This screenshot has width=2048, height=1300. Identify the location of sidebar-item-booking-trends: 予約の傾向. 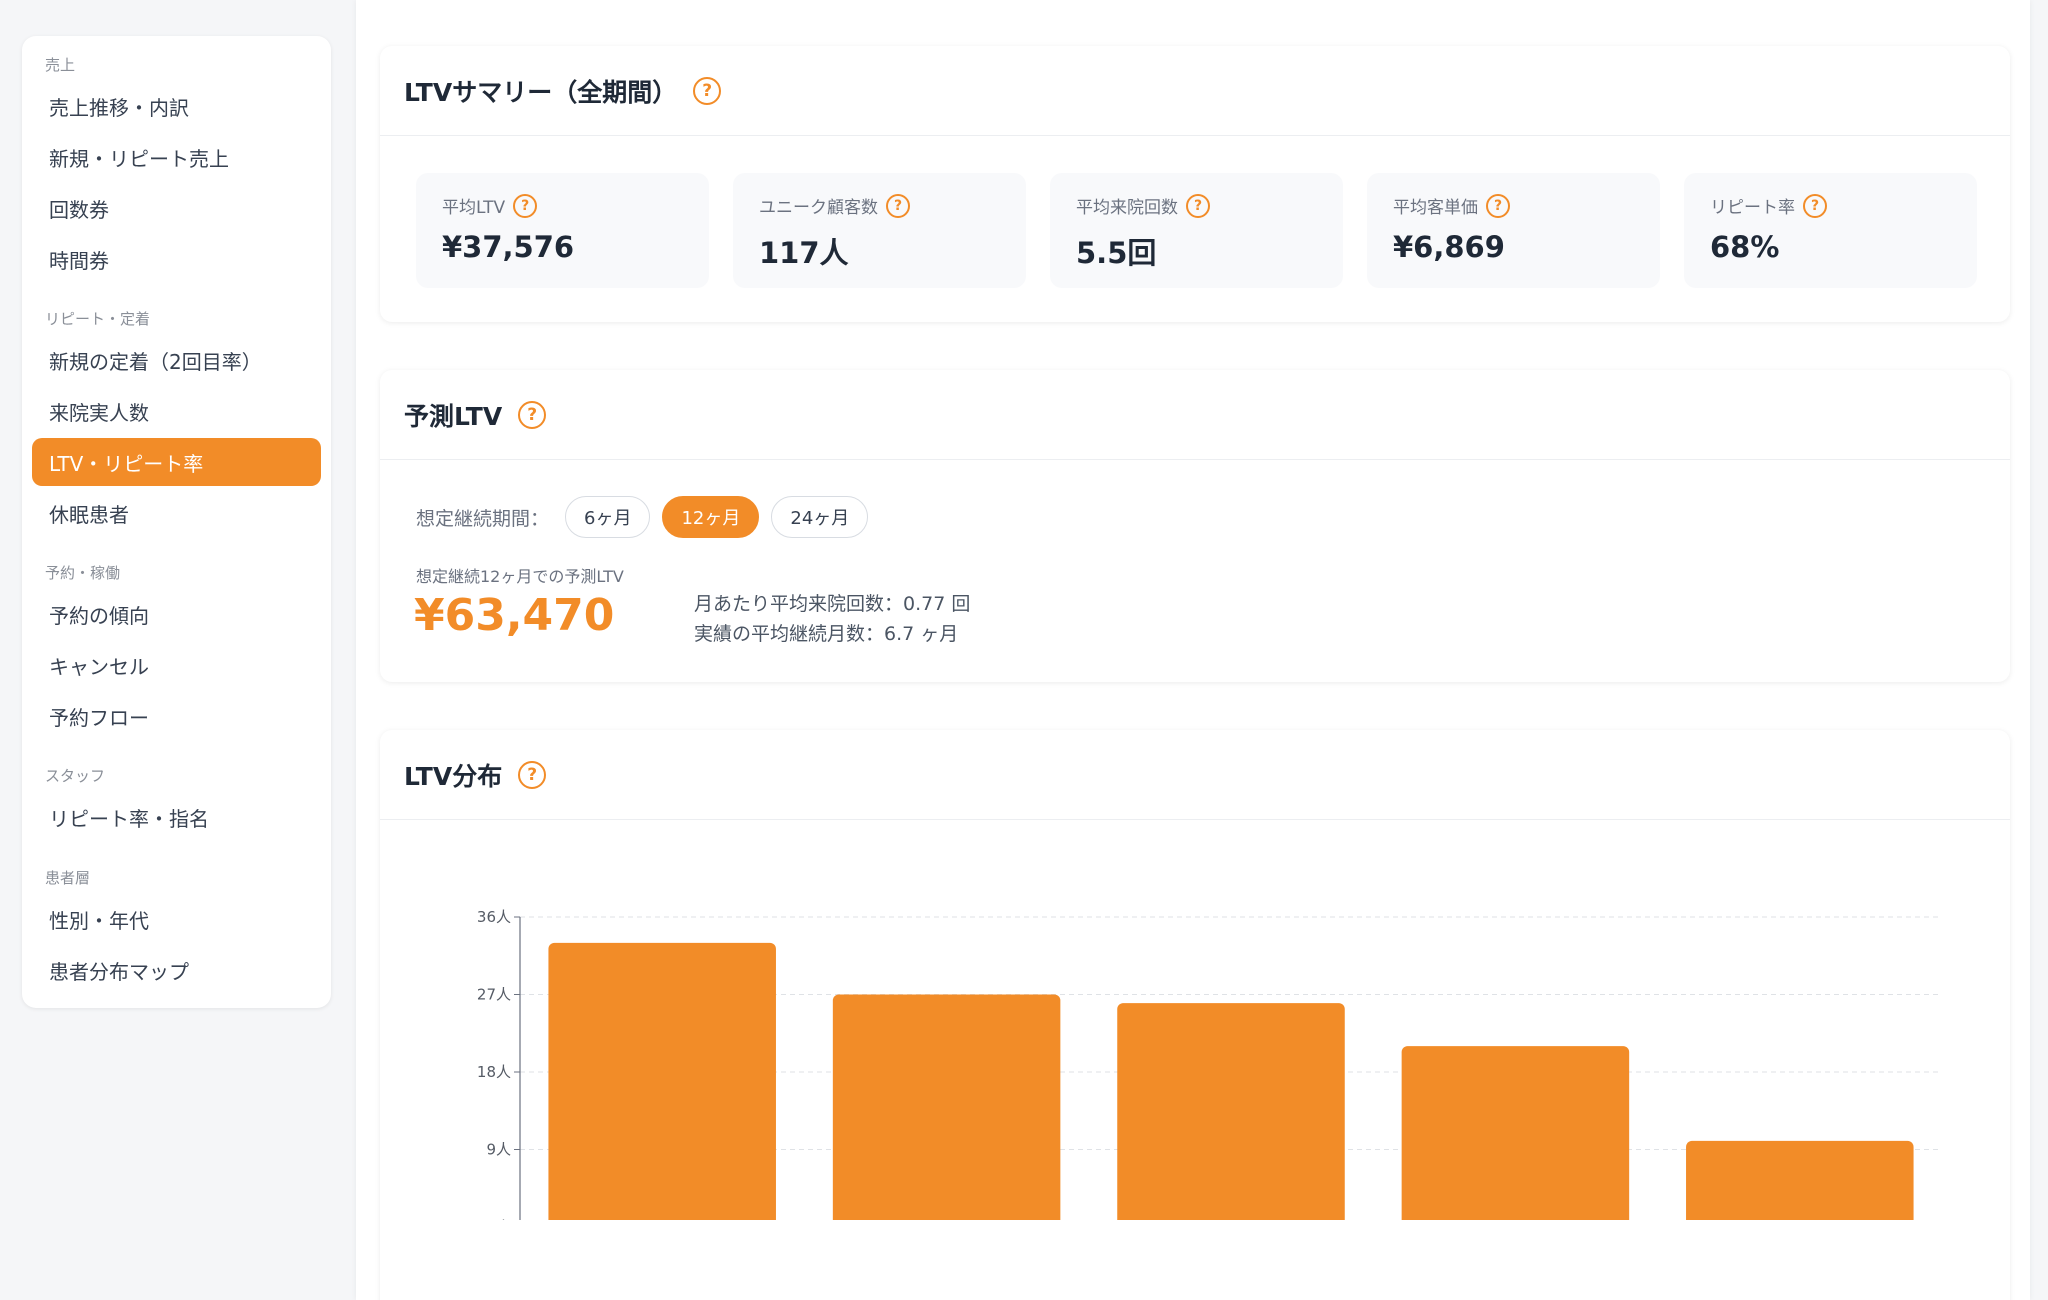
(176, 614).